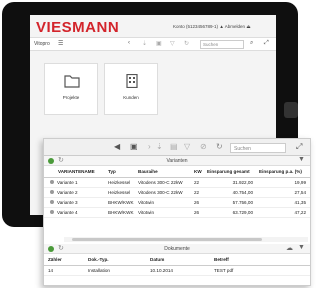  Describe the element at coordinates (180, 260) in the screenshot. I see `col-datum: Datum` at that location.